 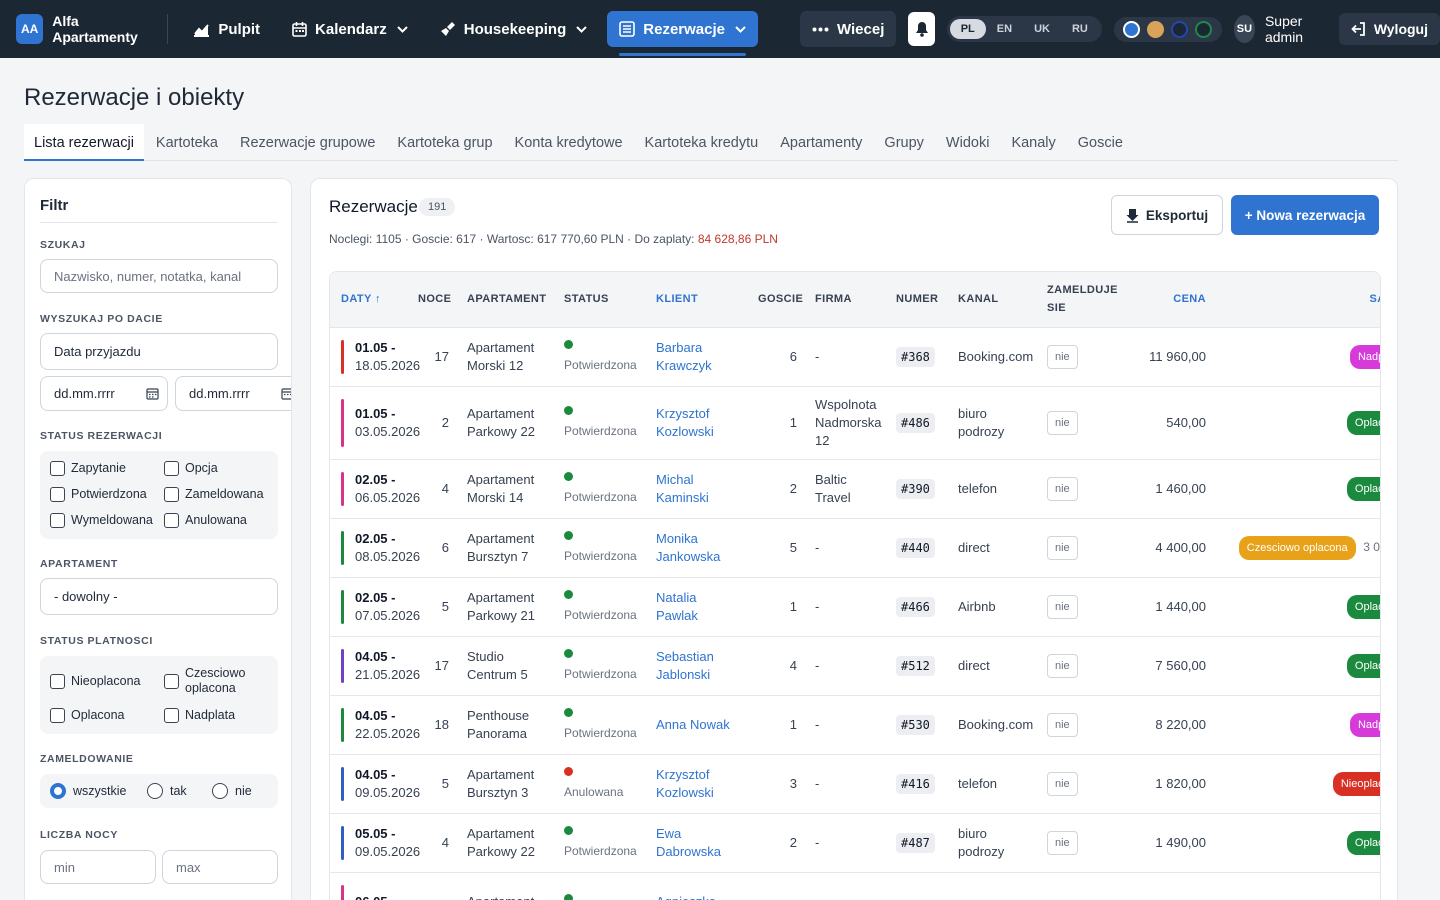 What do you see at coordinates (701, 557) in the screenshot?
I see `client-name-line: Jankowska` at bounding box center [701, 557].